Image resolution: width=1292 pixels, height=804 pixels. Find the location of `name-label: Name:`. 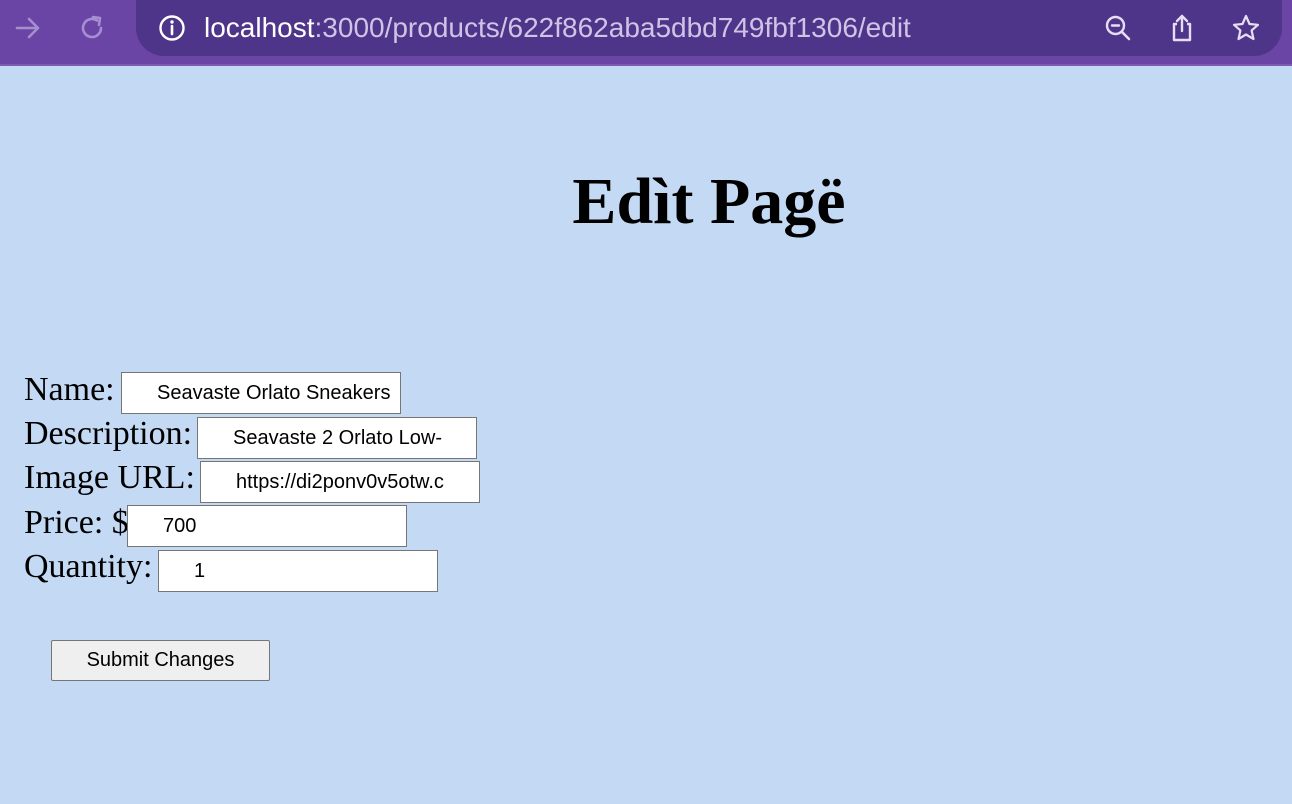

name-label: Name: is located at coordinates (69, 389).